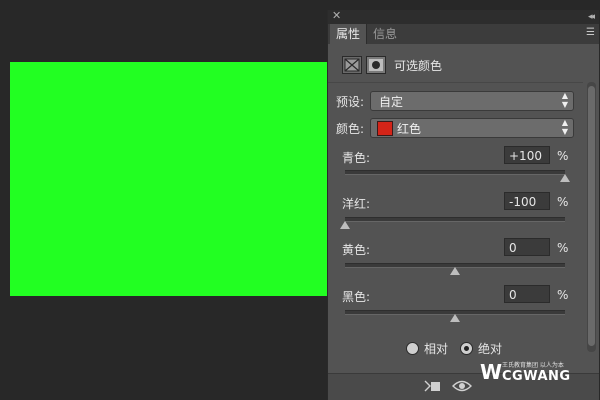 The height and width of the screenshot is (400, 600). I want to click on color-row: 颜色: 红色 ▲ ▼, so click(456, 128).